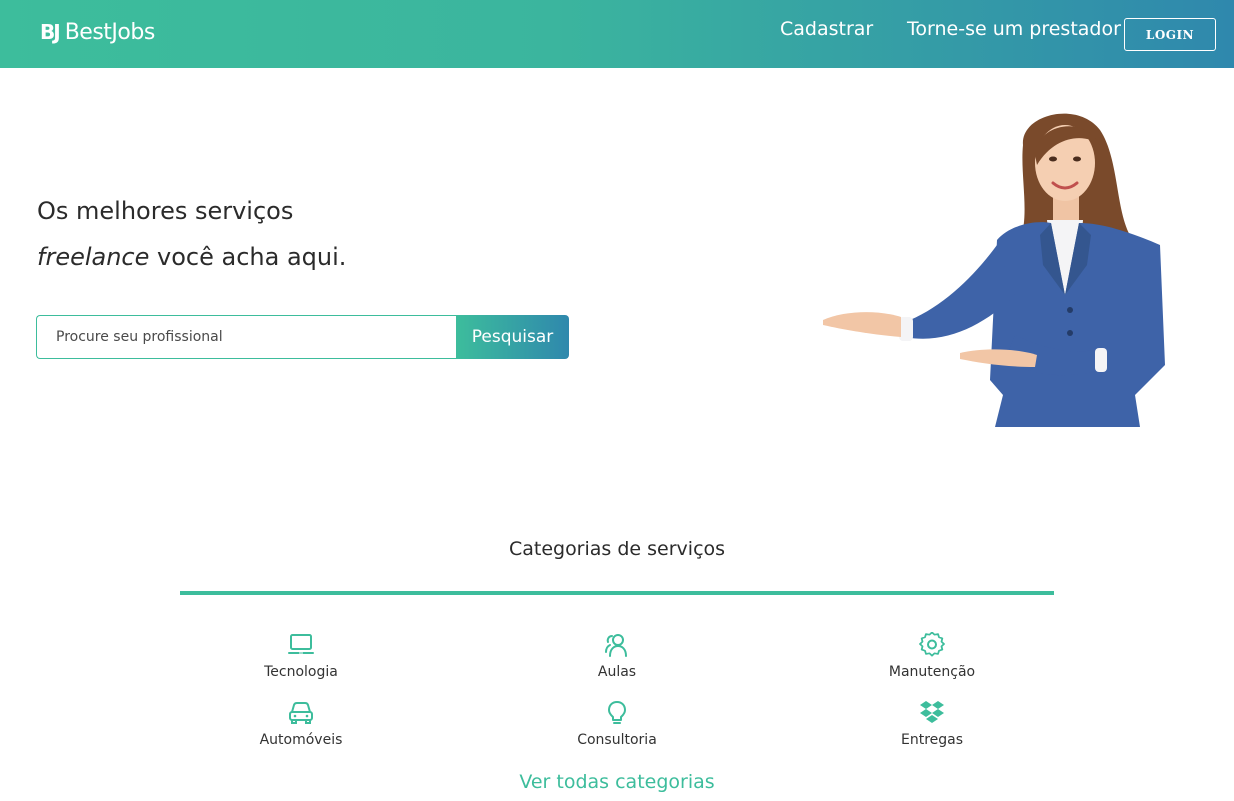 The image size is (1234, 801). What do you see at coordinates (1170, 34) in the screenshot?
I see `login-button: LOGIN` at bounding box center [1170, 34].